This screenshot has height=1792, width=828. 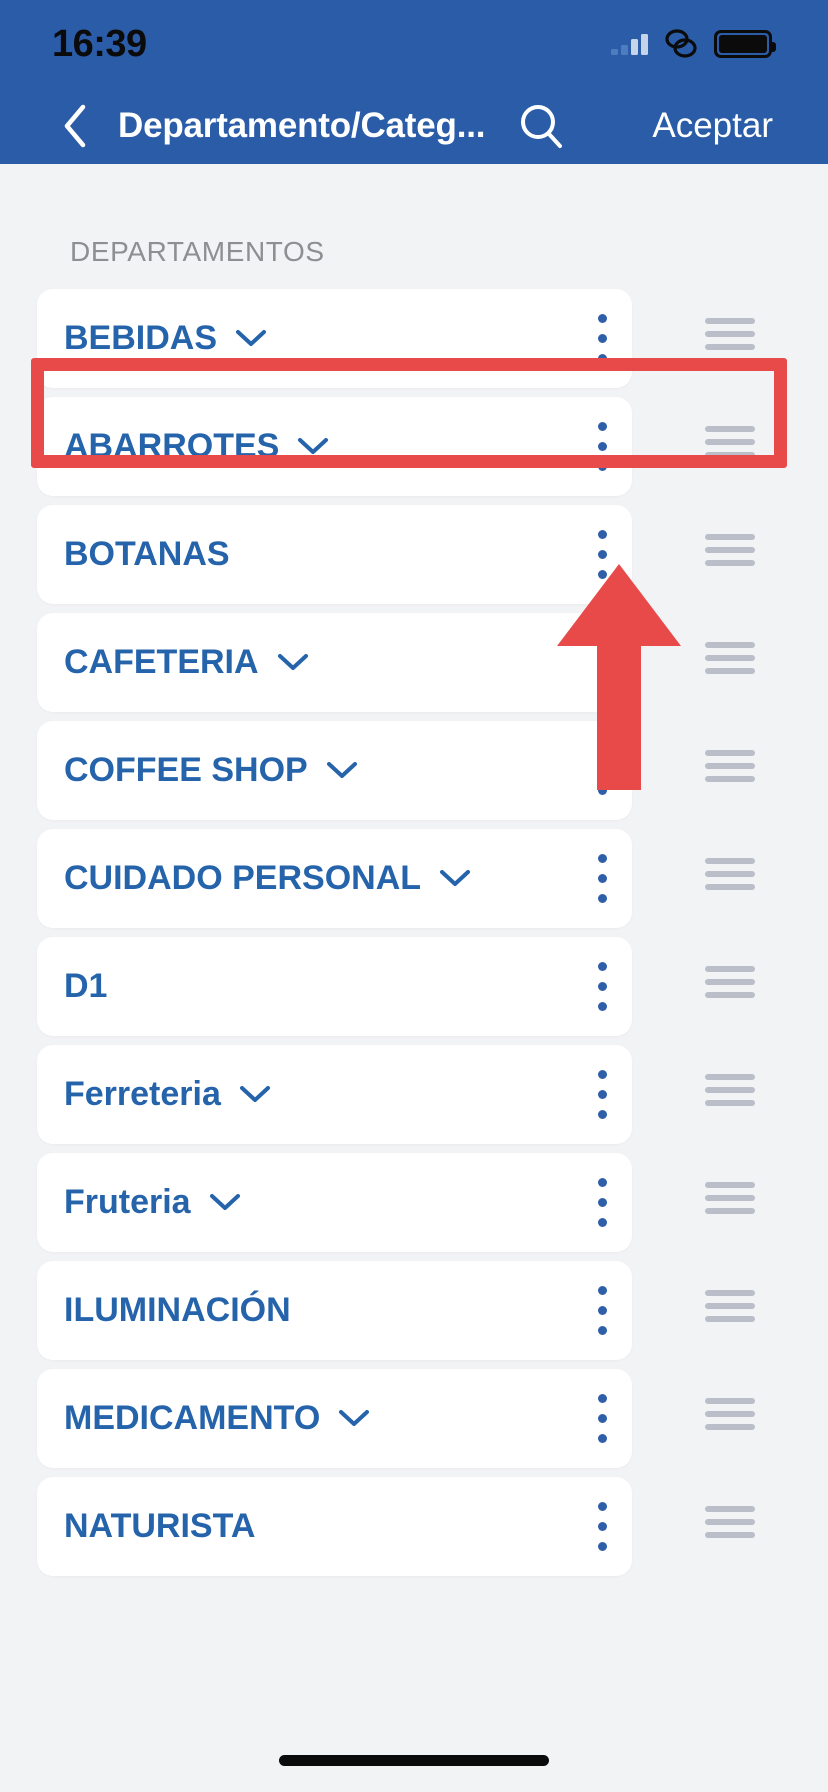 What do you see at coordinates (681, 43) in the screenshot?
I see `chain-link-icon` at bounding box center [681, 43].